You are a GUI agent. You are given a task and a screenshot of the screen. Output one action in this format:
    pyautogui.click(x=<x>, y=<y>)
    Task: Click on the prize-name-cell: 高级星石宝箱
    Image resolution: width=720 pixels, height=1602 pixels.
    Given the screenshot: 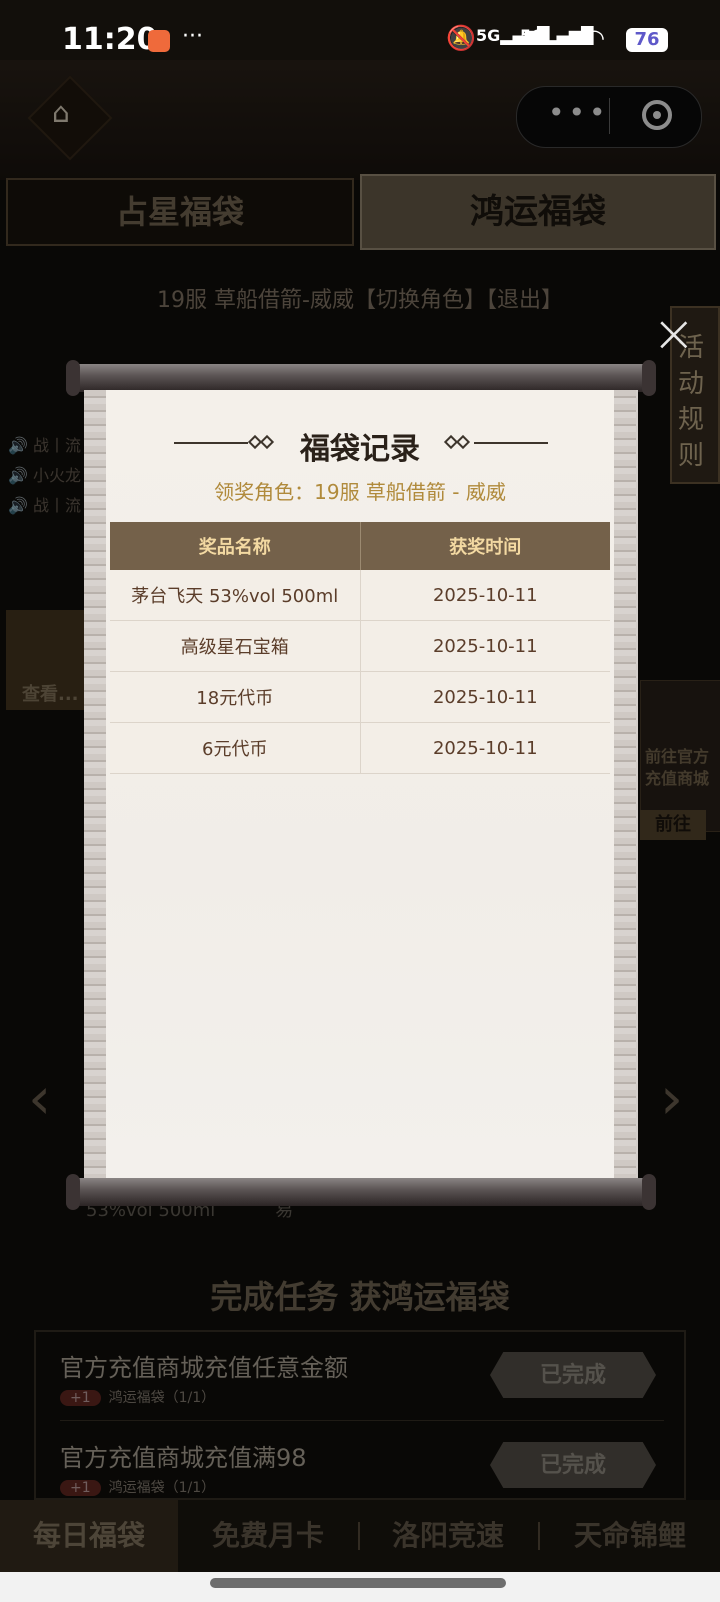 What is the action you would take?
    pyautogui.click(x=235, y=646)
    